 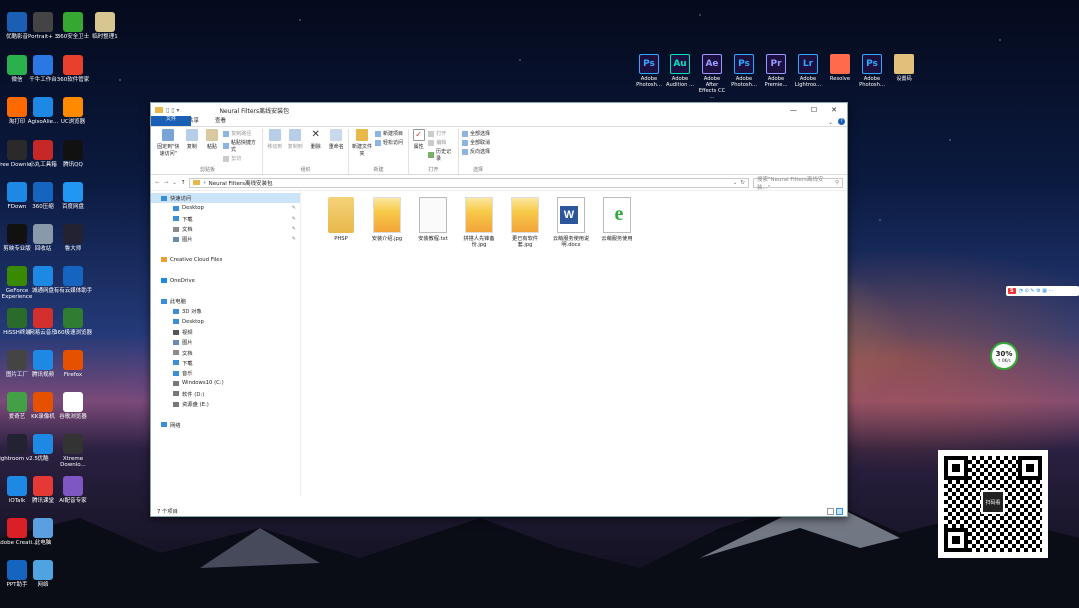 What do you see at coordinates (834, 110) in the screenshot?
I see `close-button: ✕` at bounding box center [834, 110].